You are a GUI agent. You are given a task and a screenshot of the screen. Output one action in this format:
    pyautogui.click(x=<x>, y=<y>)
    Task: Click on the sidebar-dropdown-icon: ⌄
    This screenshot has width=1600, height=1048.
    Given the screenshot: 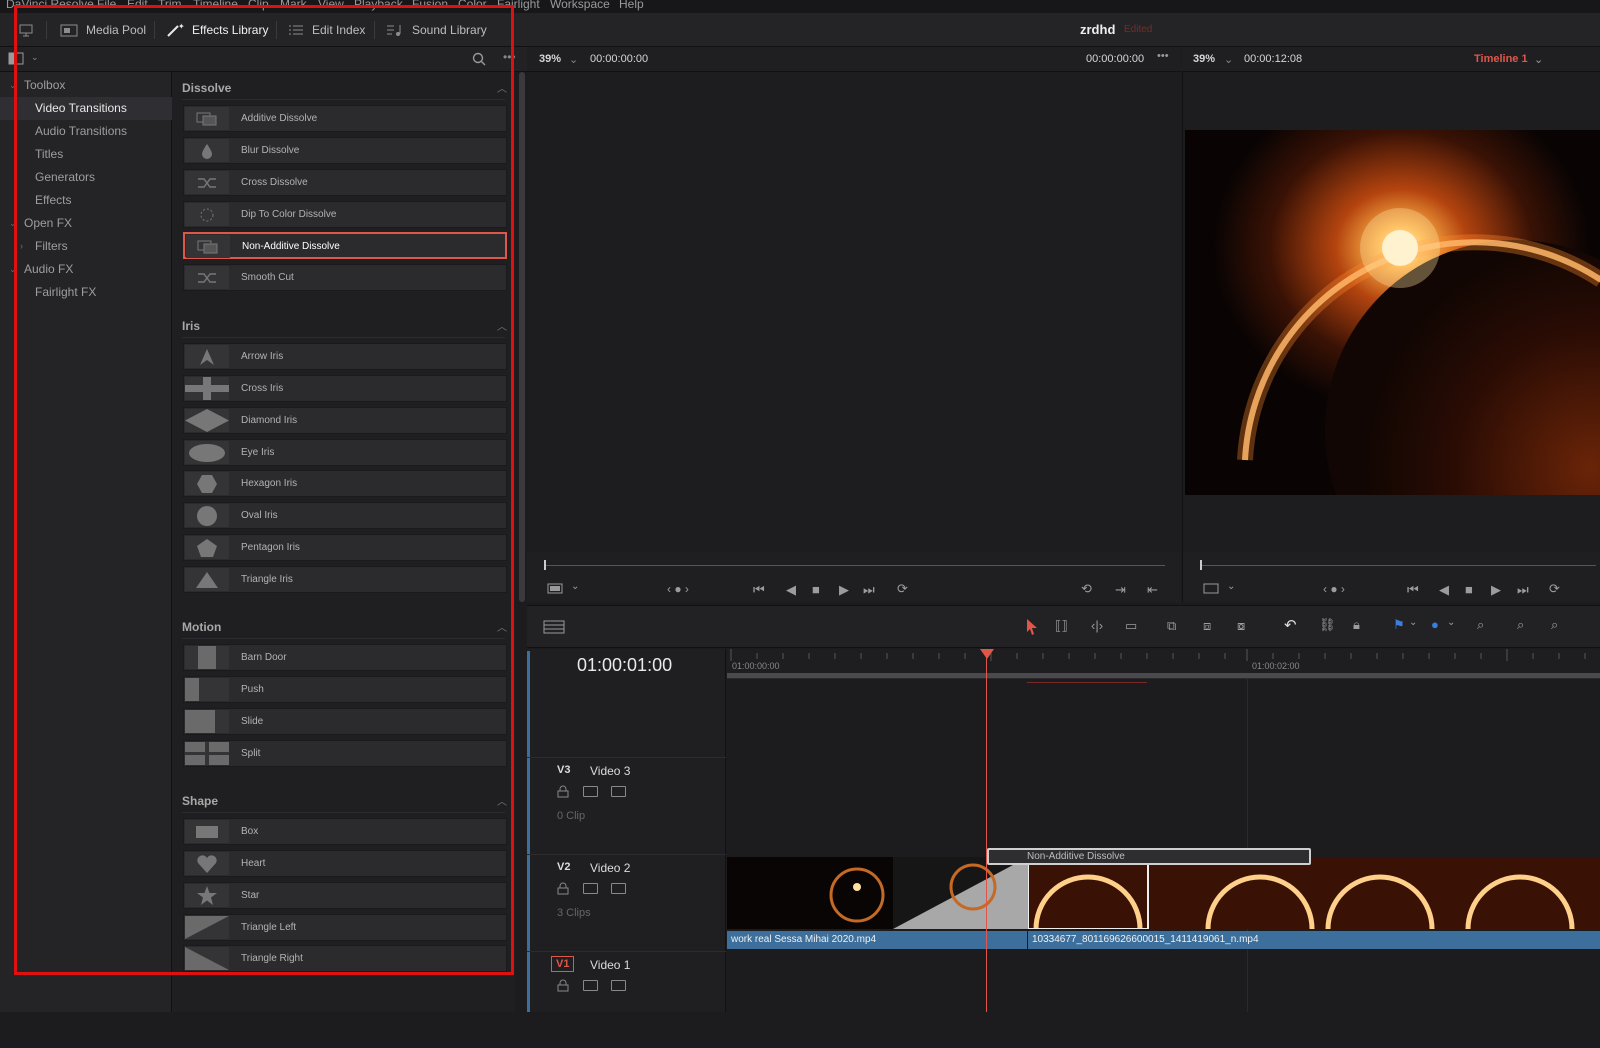 What is the action you would take?
    pyautogui.click(x=35, y=57)
    